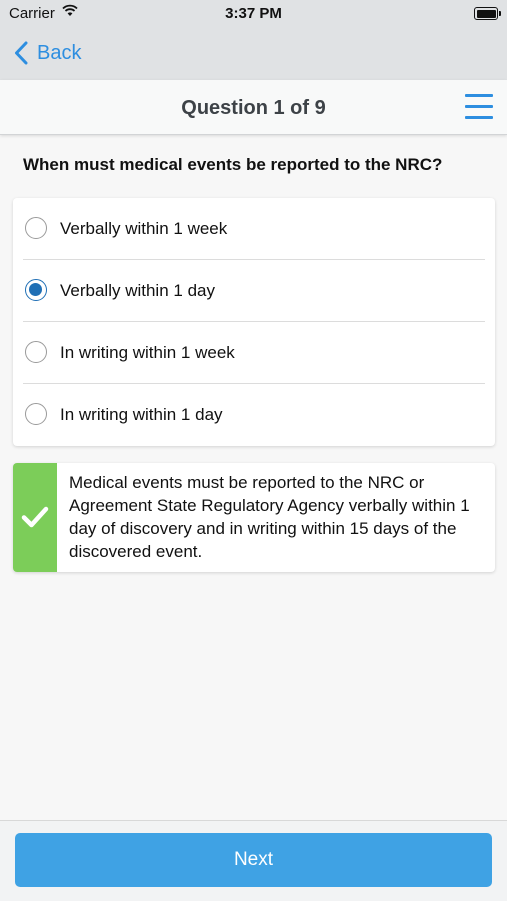 This screenshot has height=901, width=507. I want to click on question-header: Question 1 of 9, so click(253, 107).